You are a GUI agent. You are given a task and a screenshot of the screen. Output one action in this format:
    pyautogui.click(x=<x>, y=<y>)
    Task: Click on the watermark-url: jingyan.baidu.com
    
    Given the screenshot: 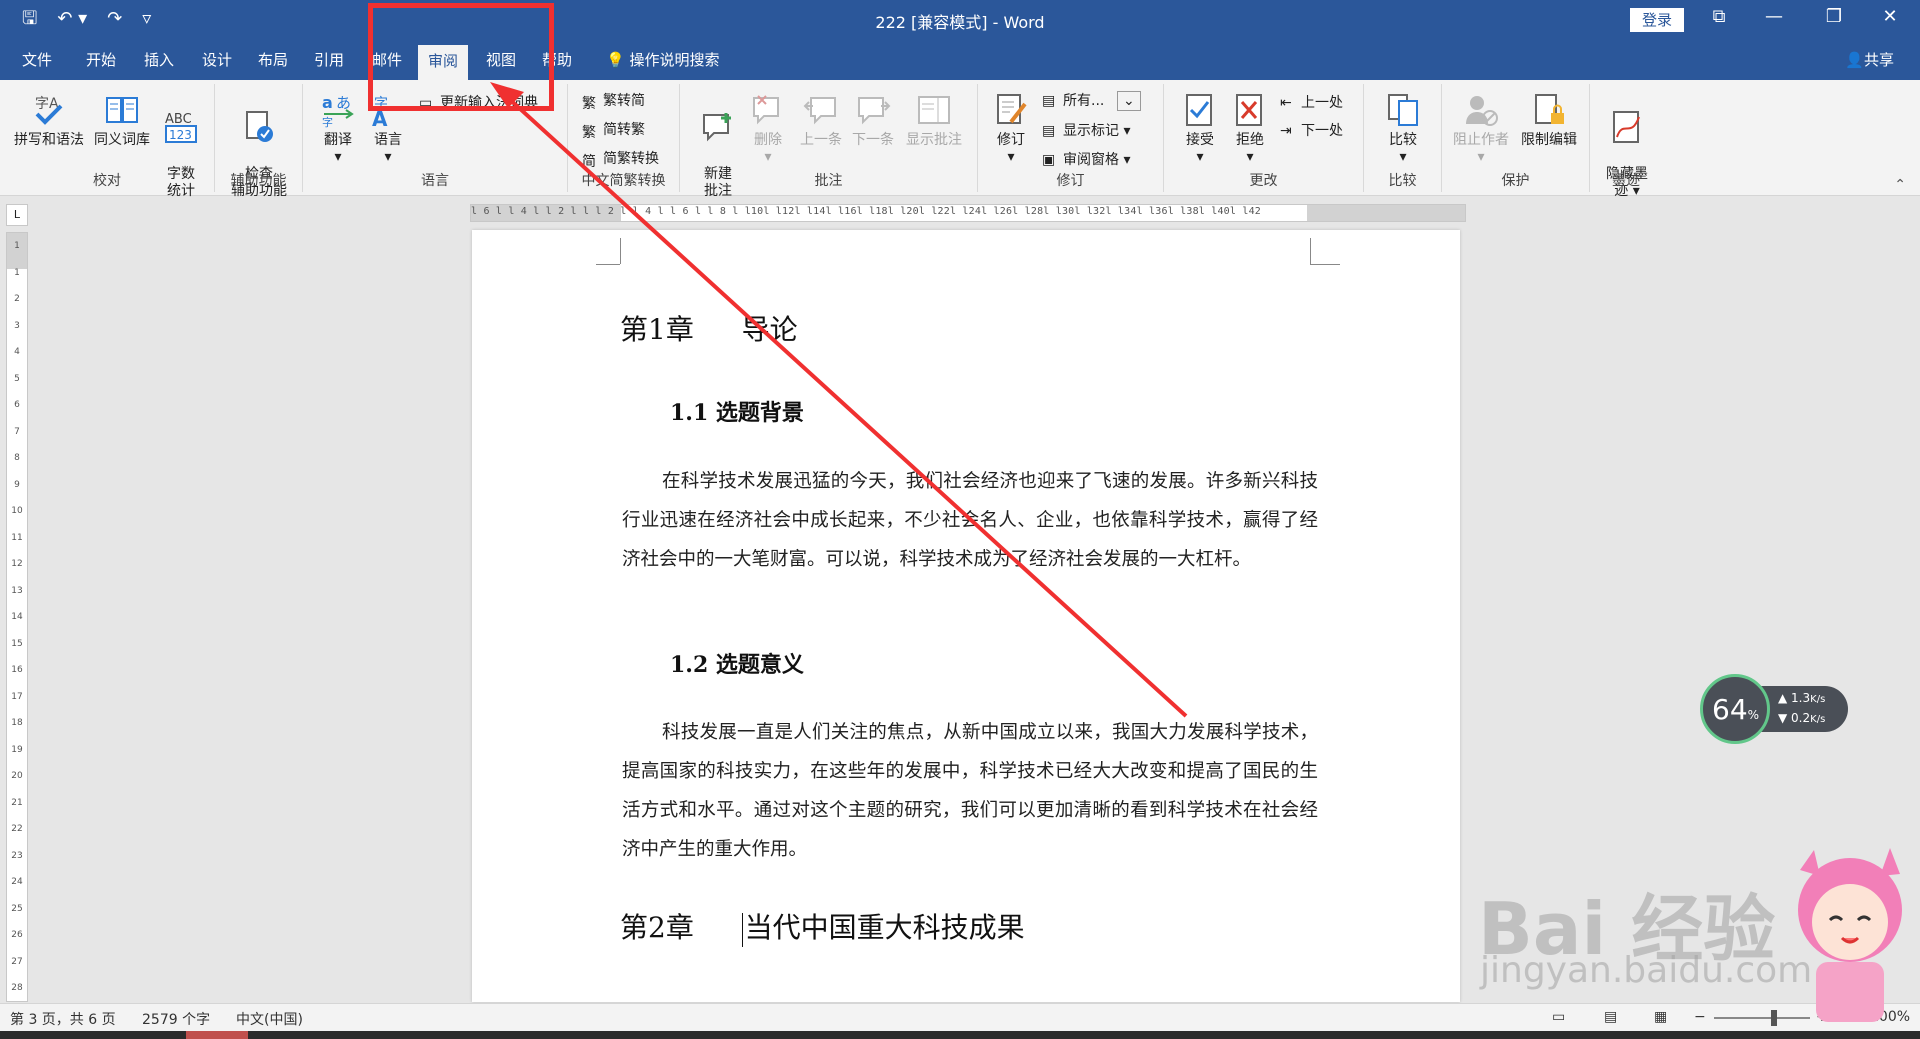 What is the action you would take?
    pyautogui.click(x=1646, y=970)
    